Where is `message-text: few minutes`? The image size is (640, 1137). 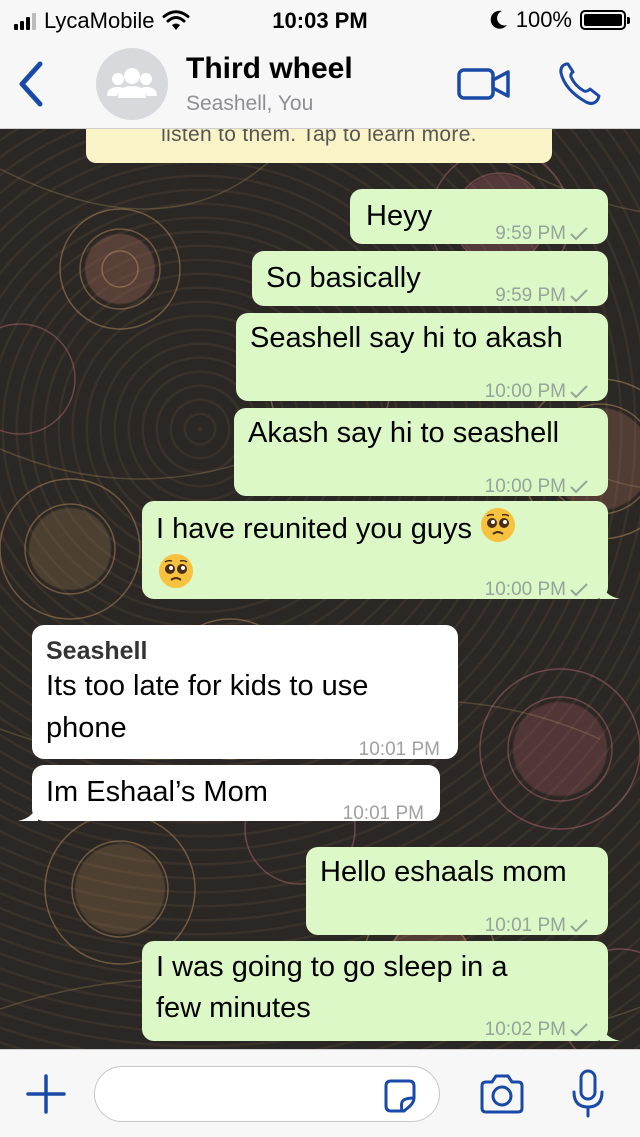 message-text: few minutes is located at coordinates (233, 1008).